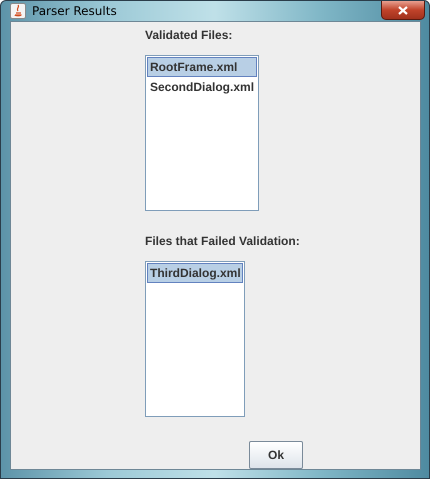 Image resolution: width=430 pixels, height=479 pixels. Describe the element at coordinates (202, 87) in the screenshot. I see `file-list-item: SecondDialog.xml` at that location.